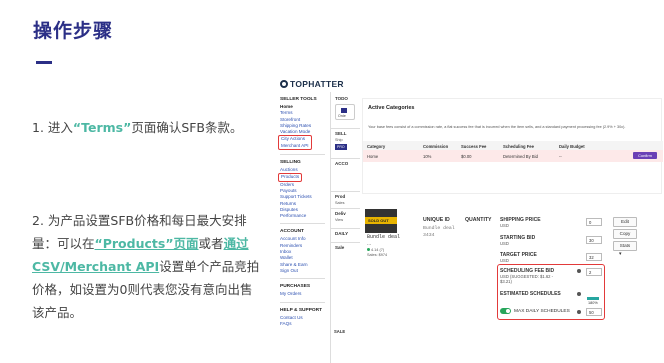 Image resolution: width=664 pixels, height=363 pixels. What do you see at coordinates (478, 220) in the screenshot?
I see `quantity-header: QUANTITY` at bounding box center [478, 220].